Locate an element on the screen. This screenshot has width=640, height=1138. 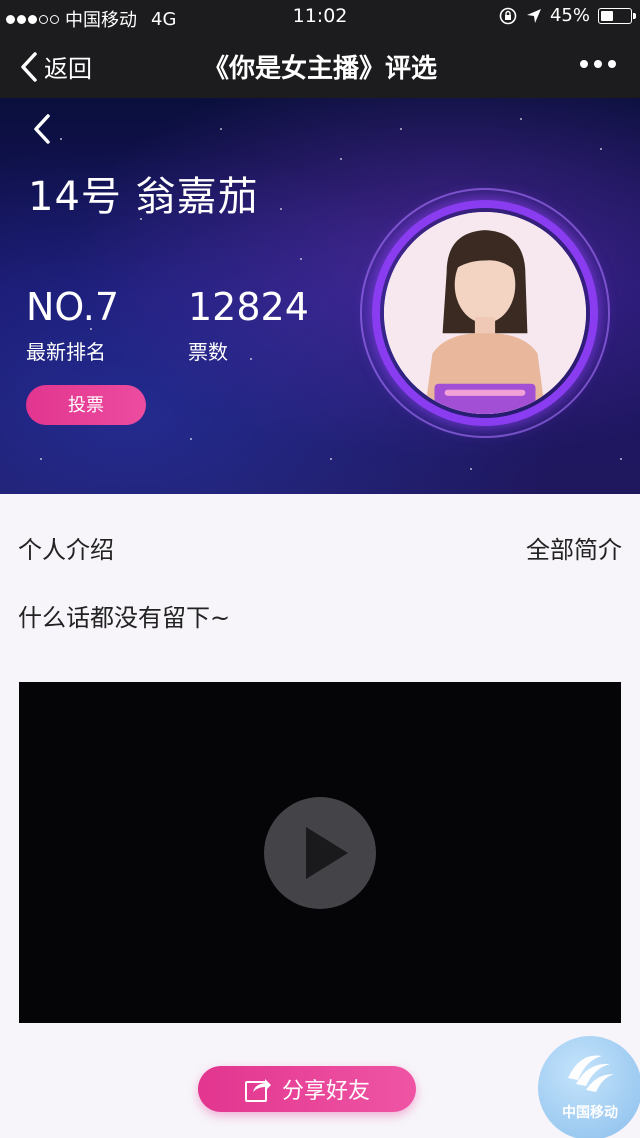
rank-value: NO.7 is located at coordinates (73, 307).